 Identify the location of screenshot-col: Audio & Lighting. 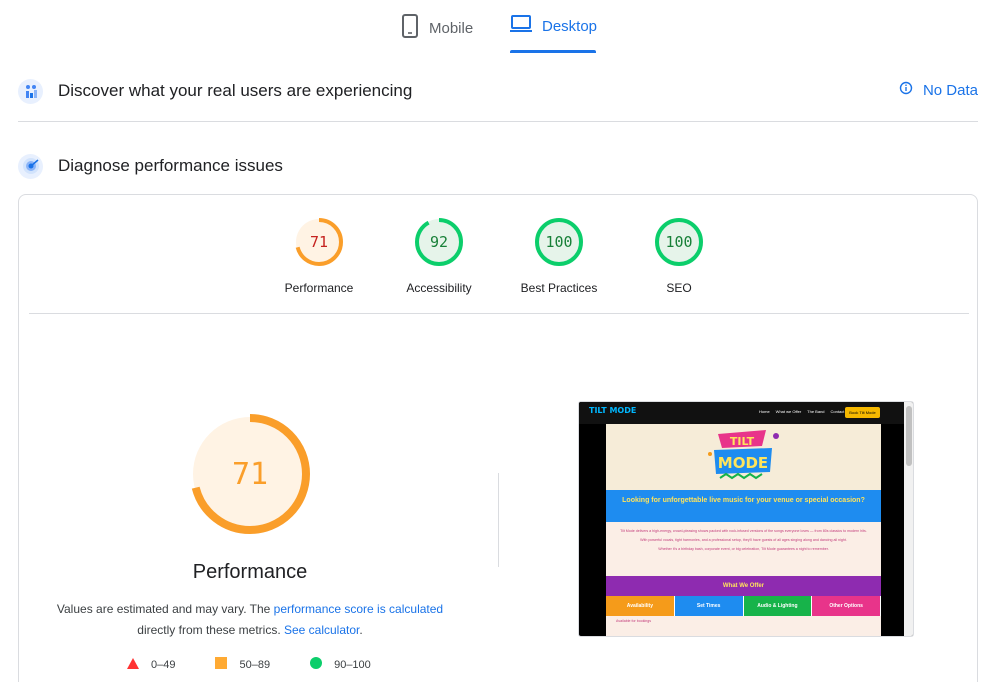
(778, 606).